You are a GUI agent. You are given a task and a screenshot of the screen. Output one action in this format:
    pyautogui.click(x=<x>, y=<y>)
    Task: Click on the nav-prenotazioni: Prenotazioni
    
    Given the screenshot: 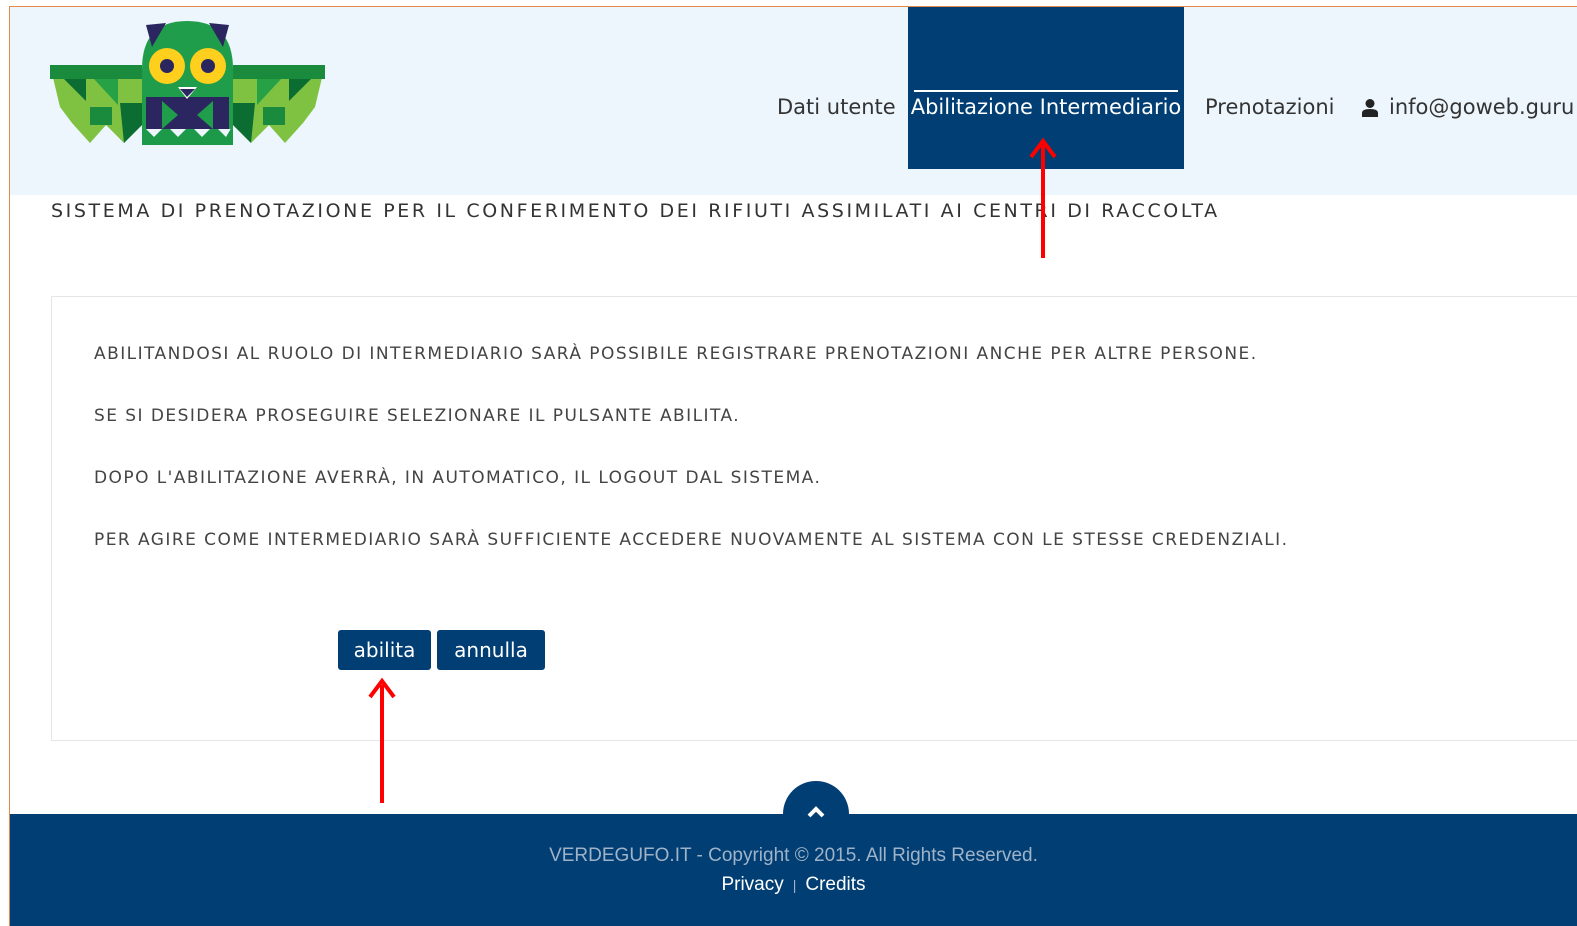 What is the action you would take?
    pyautogui.click(x=1270, y=107)
    